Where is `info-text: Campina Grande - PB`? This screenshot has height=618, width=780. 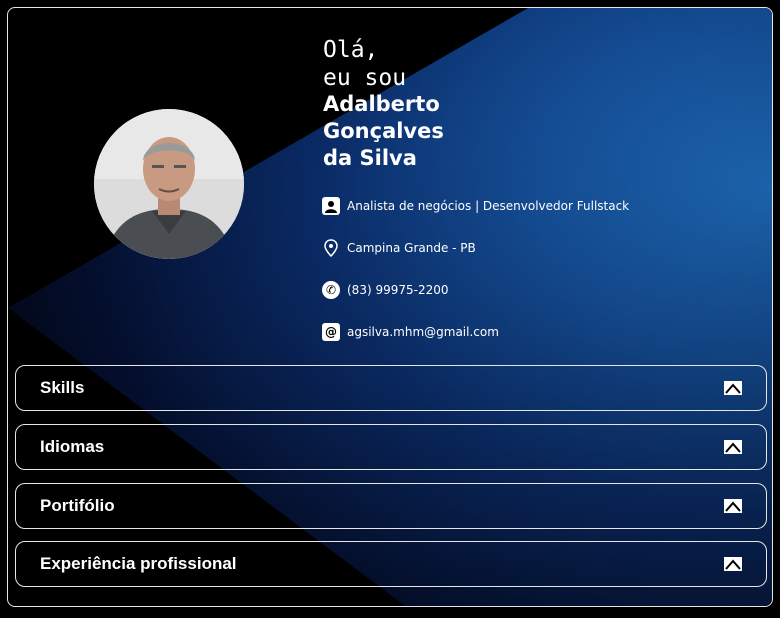
info-text: Campina Grande - PB is located at coordinates (411, 248).